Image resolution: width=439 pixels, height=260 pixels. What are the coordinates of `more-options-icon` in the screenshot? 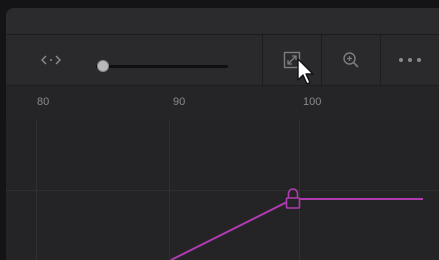 It's located at (410, 60).